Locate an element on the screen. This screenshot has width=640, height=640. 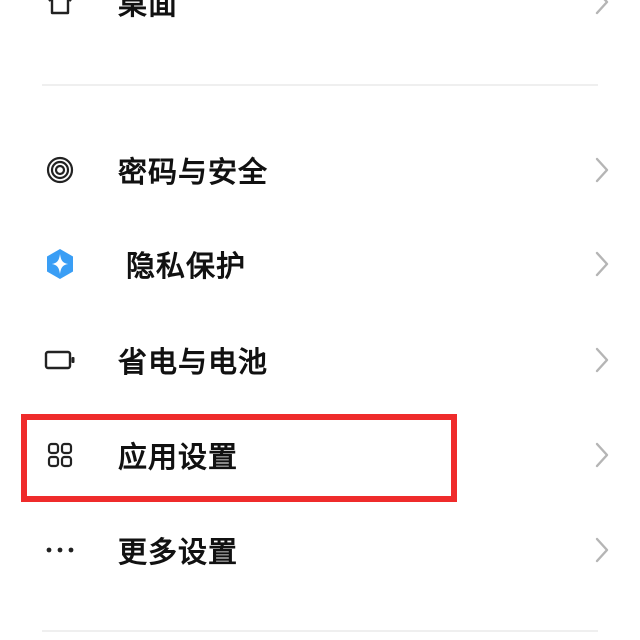
settings-item-label: 更多设置 is located at coordinates (178, 552).